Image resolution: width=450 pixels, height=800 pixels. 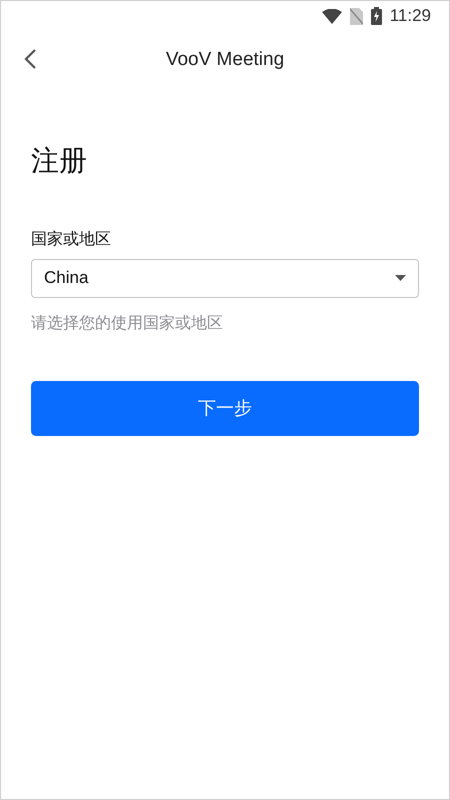 What do you see at coordinates (225, 408) in the screenshot?
I see `next-button: 下一步` at bounding box center [225, 408].